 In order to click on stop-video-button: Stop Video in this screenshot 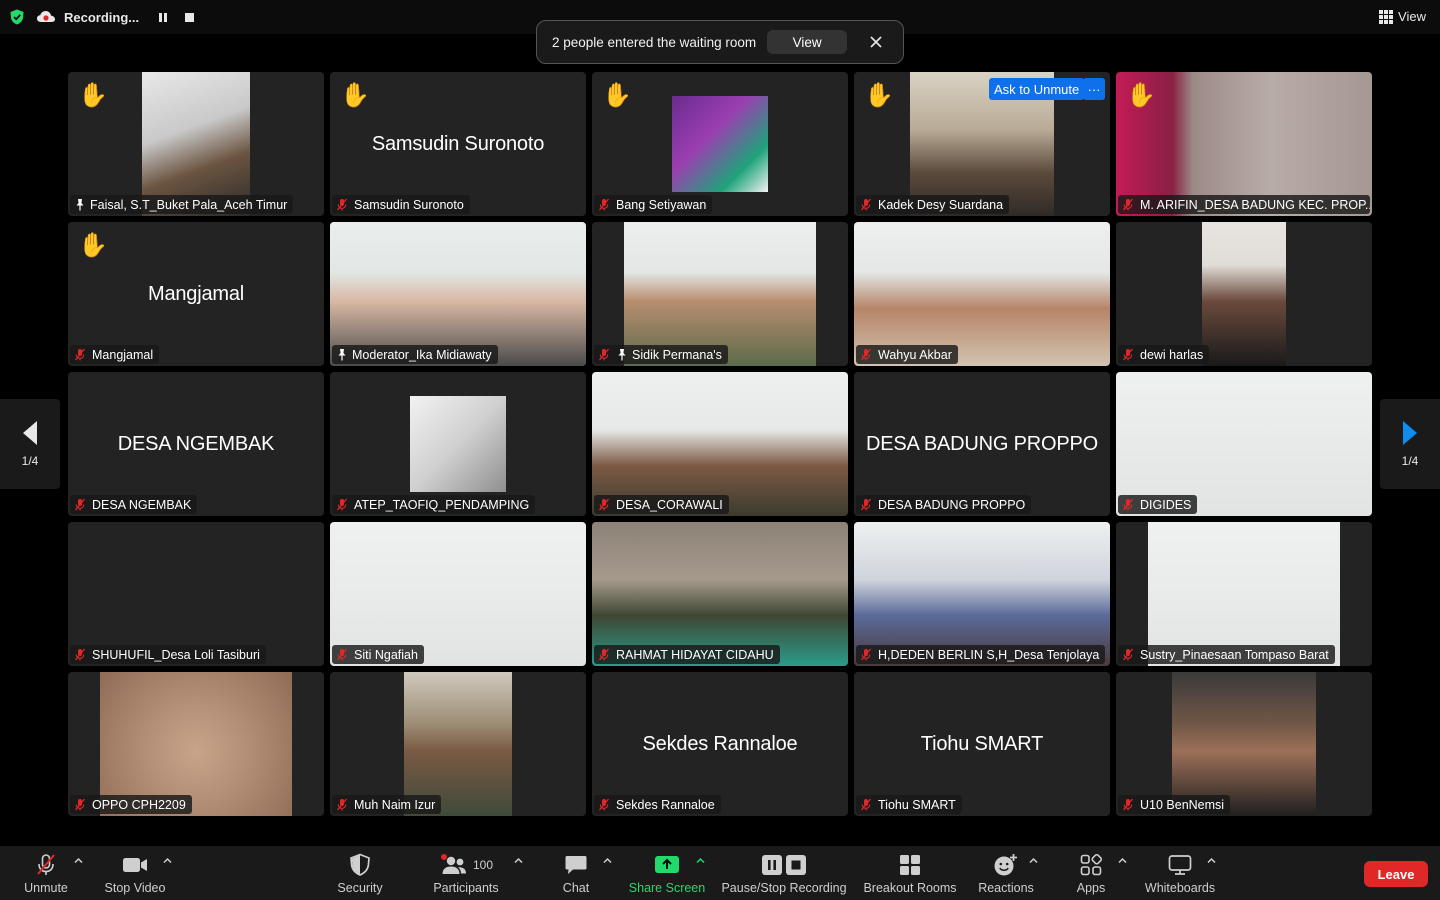, I will do `click(135, 873)`.